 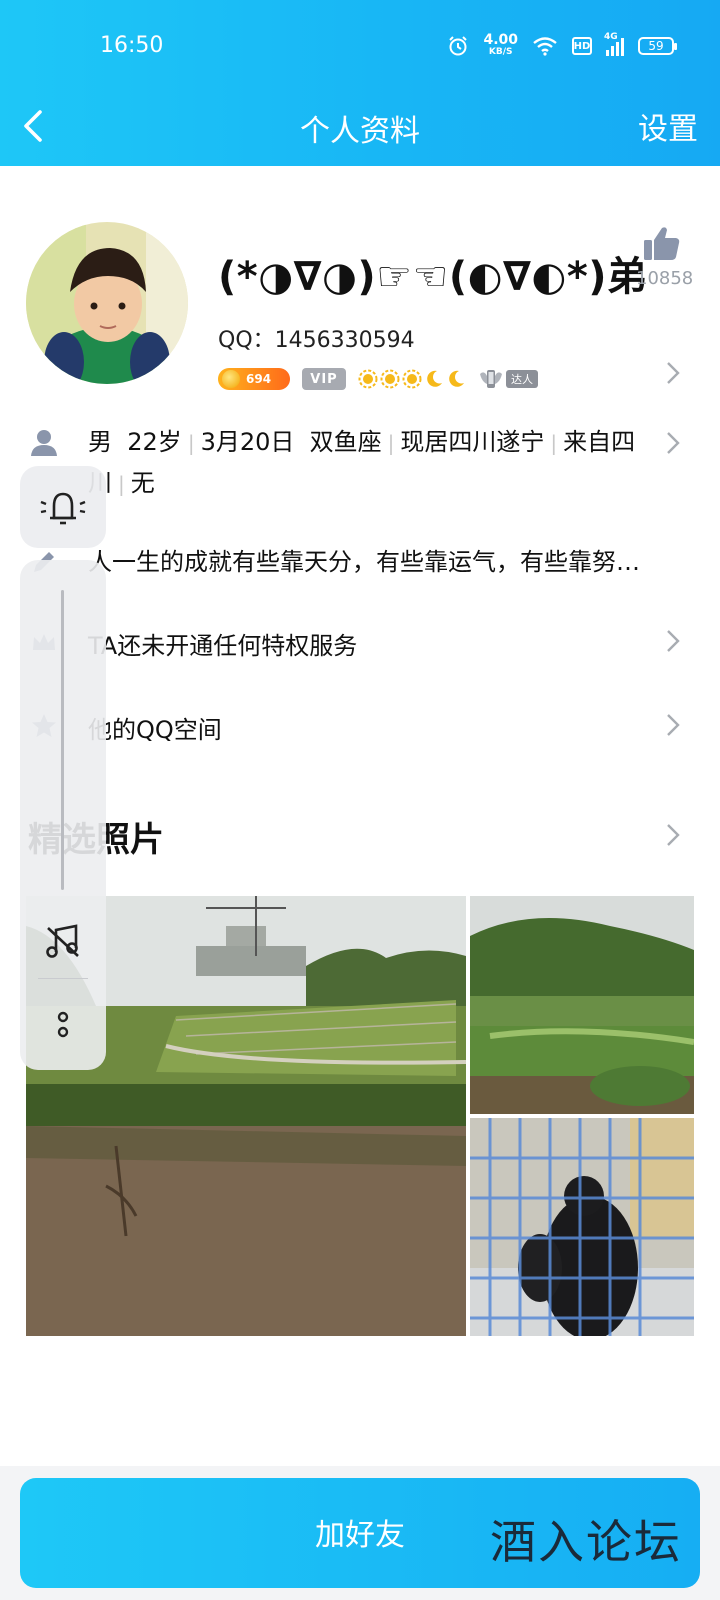 I want to click on daren-badge: 达人, so click(x=508, y=379).